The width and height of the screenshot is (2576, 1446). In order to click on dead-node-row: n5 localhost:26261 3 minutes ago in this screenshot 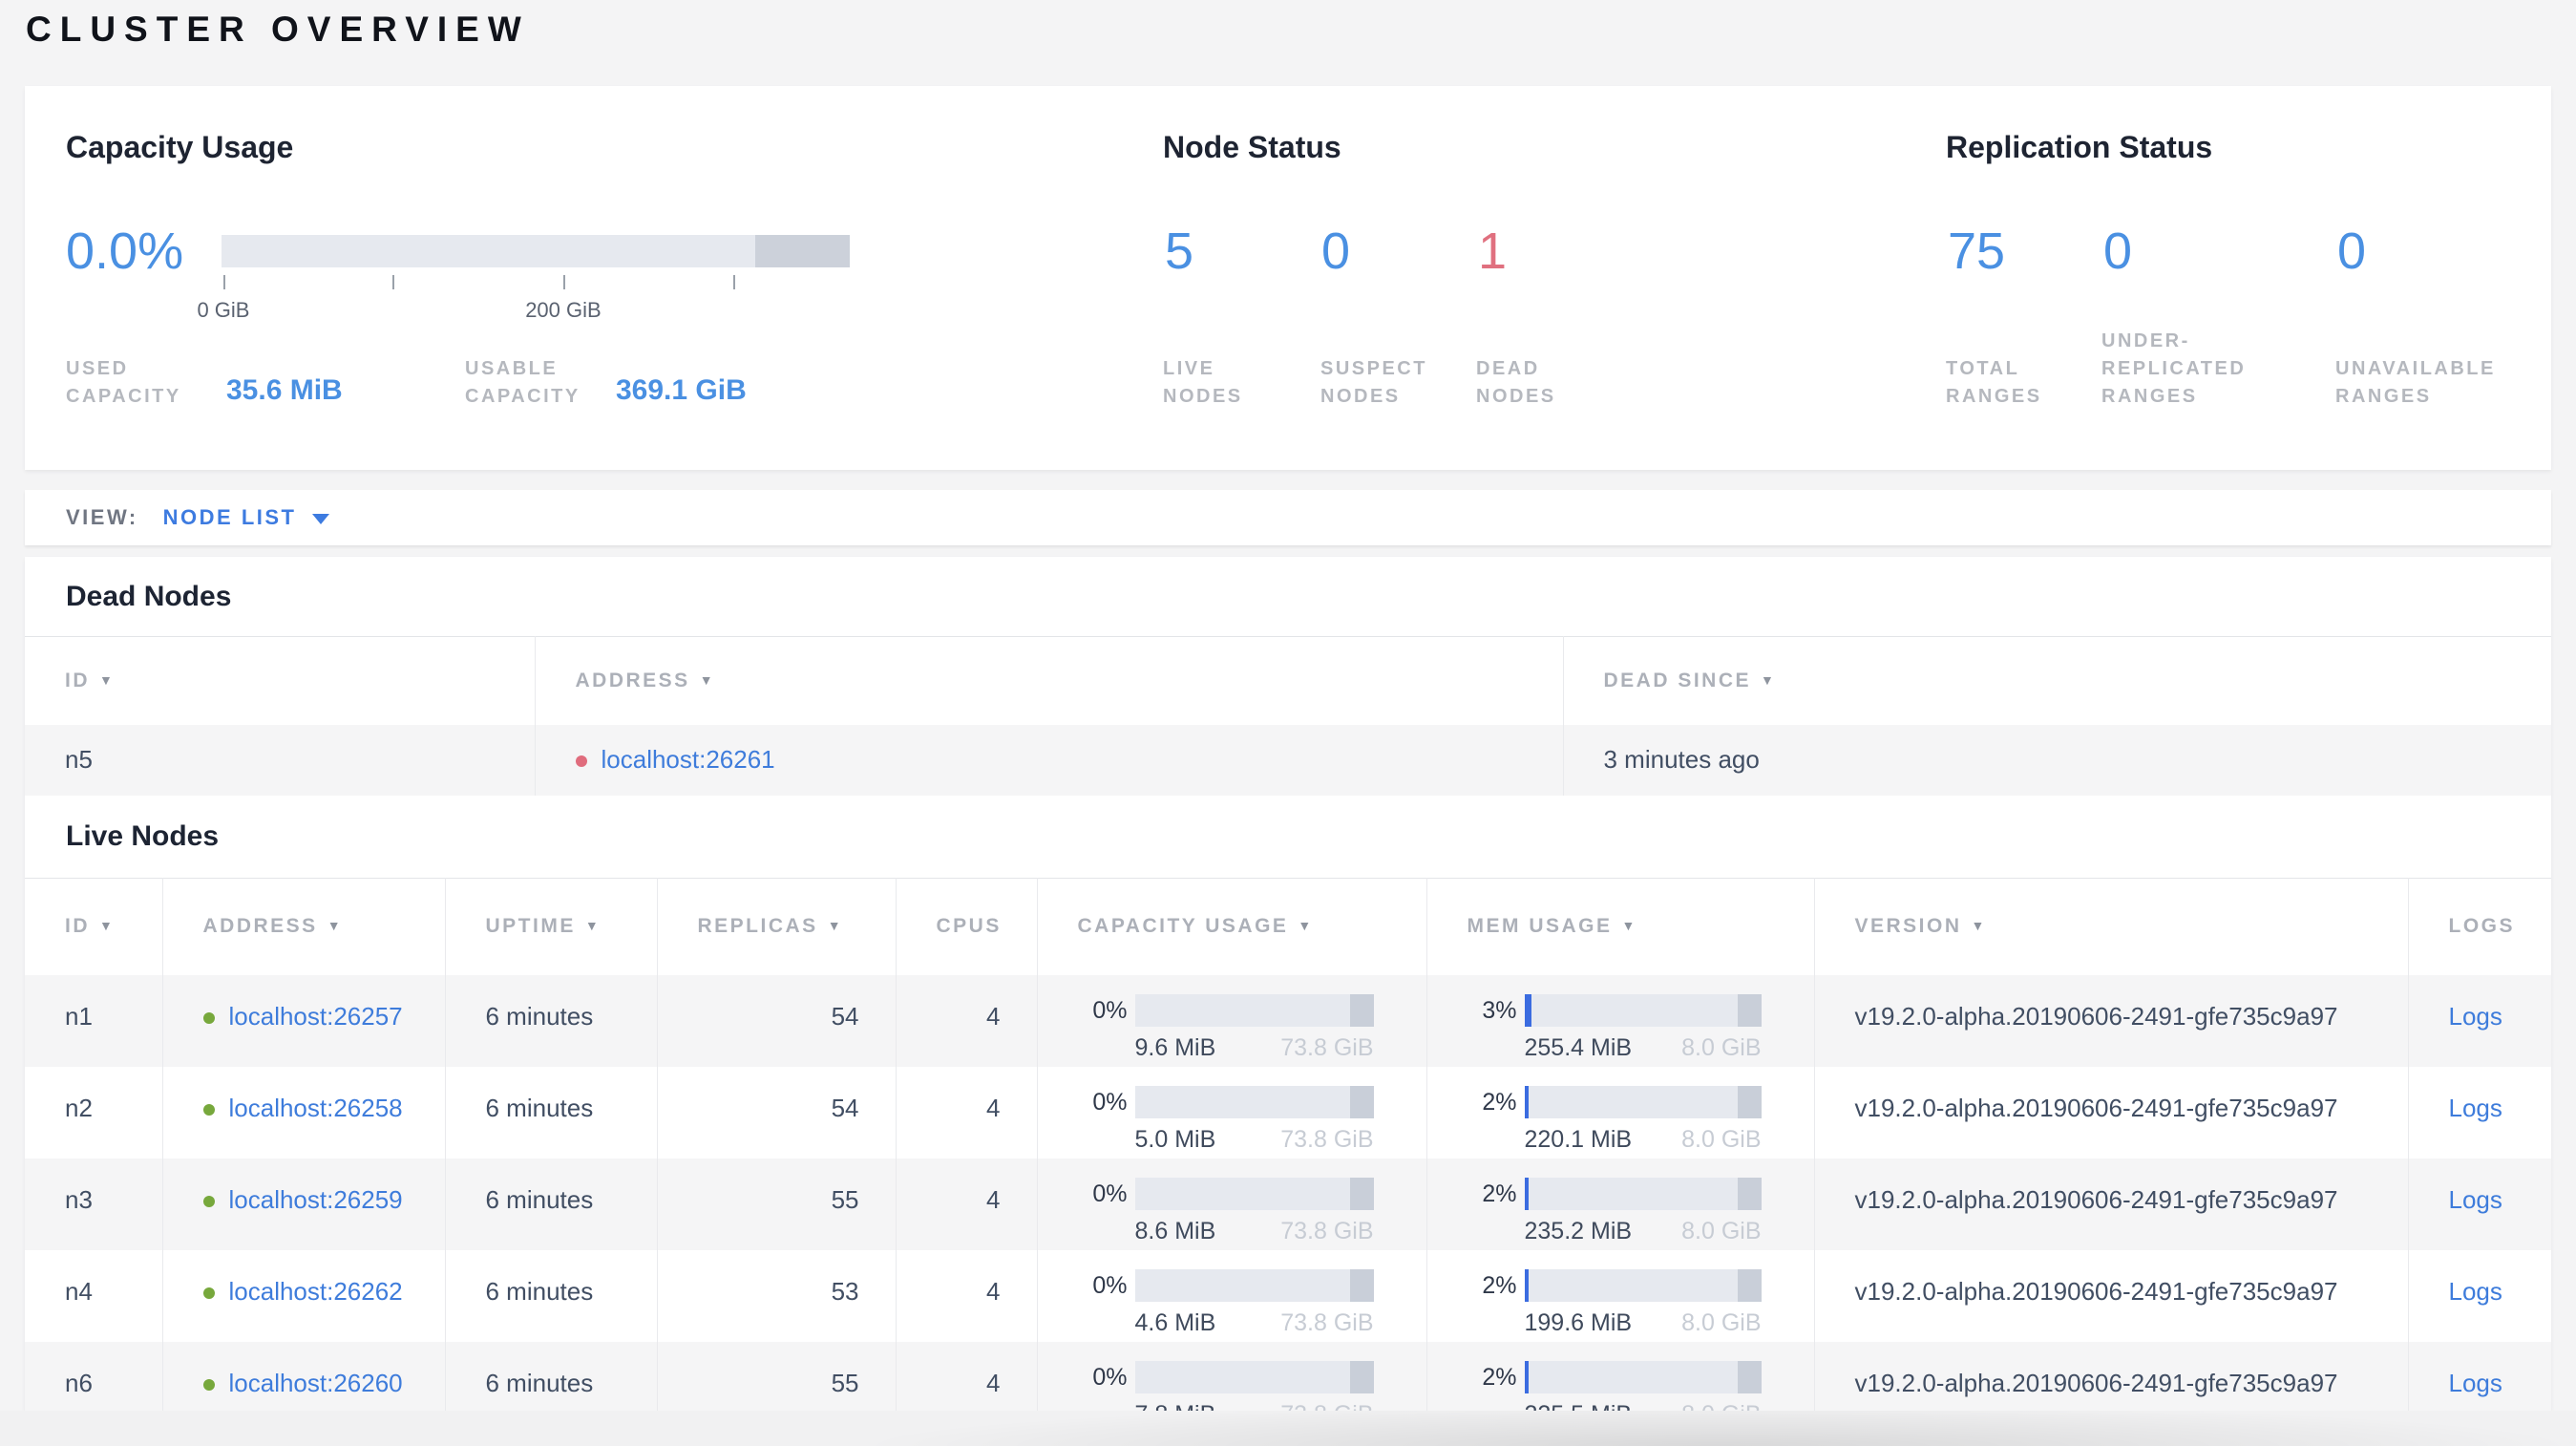, I will do `click(1288, 760)`.